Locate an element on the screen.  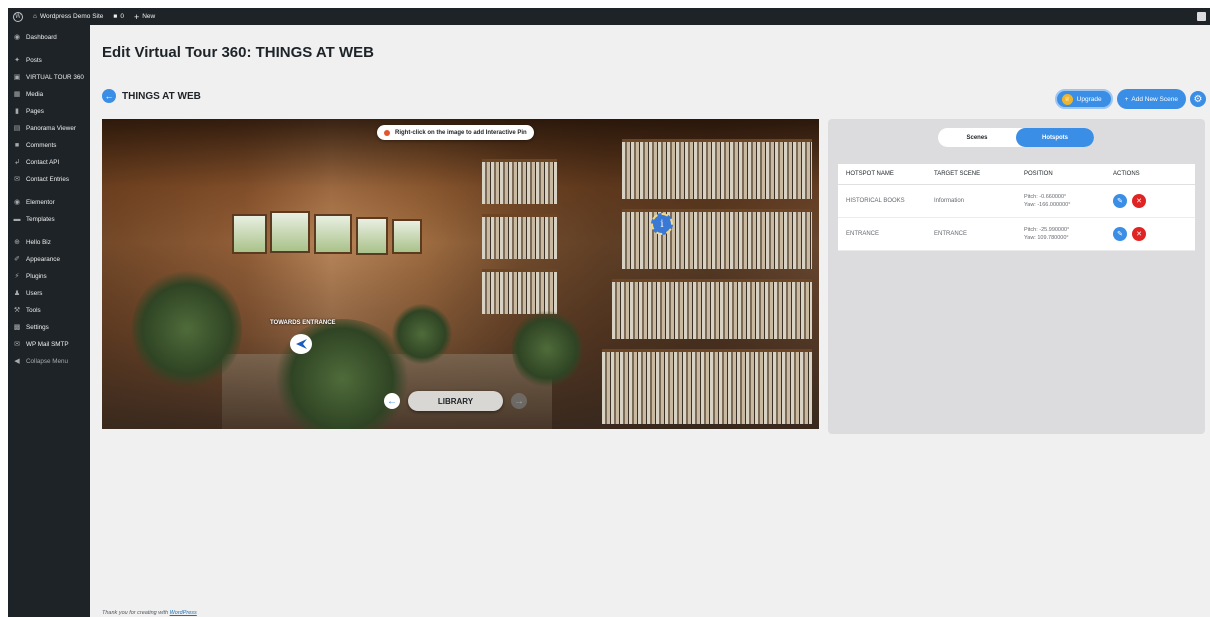
scene-link-hotspot is located at coordinates (301, 344).